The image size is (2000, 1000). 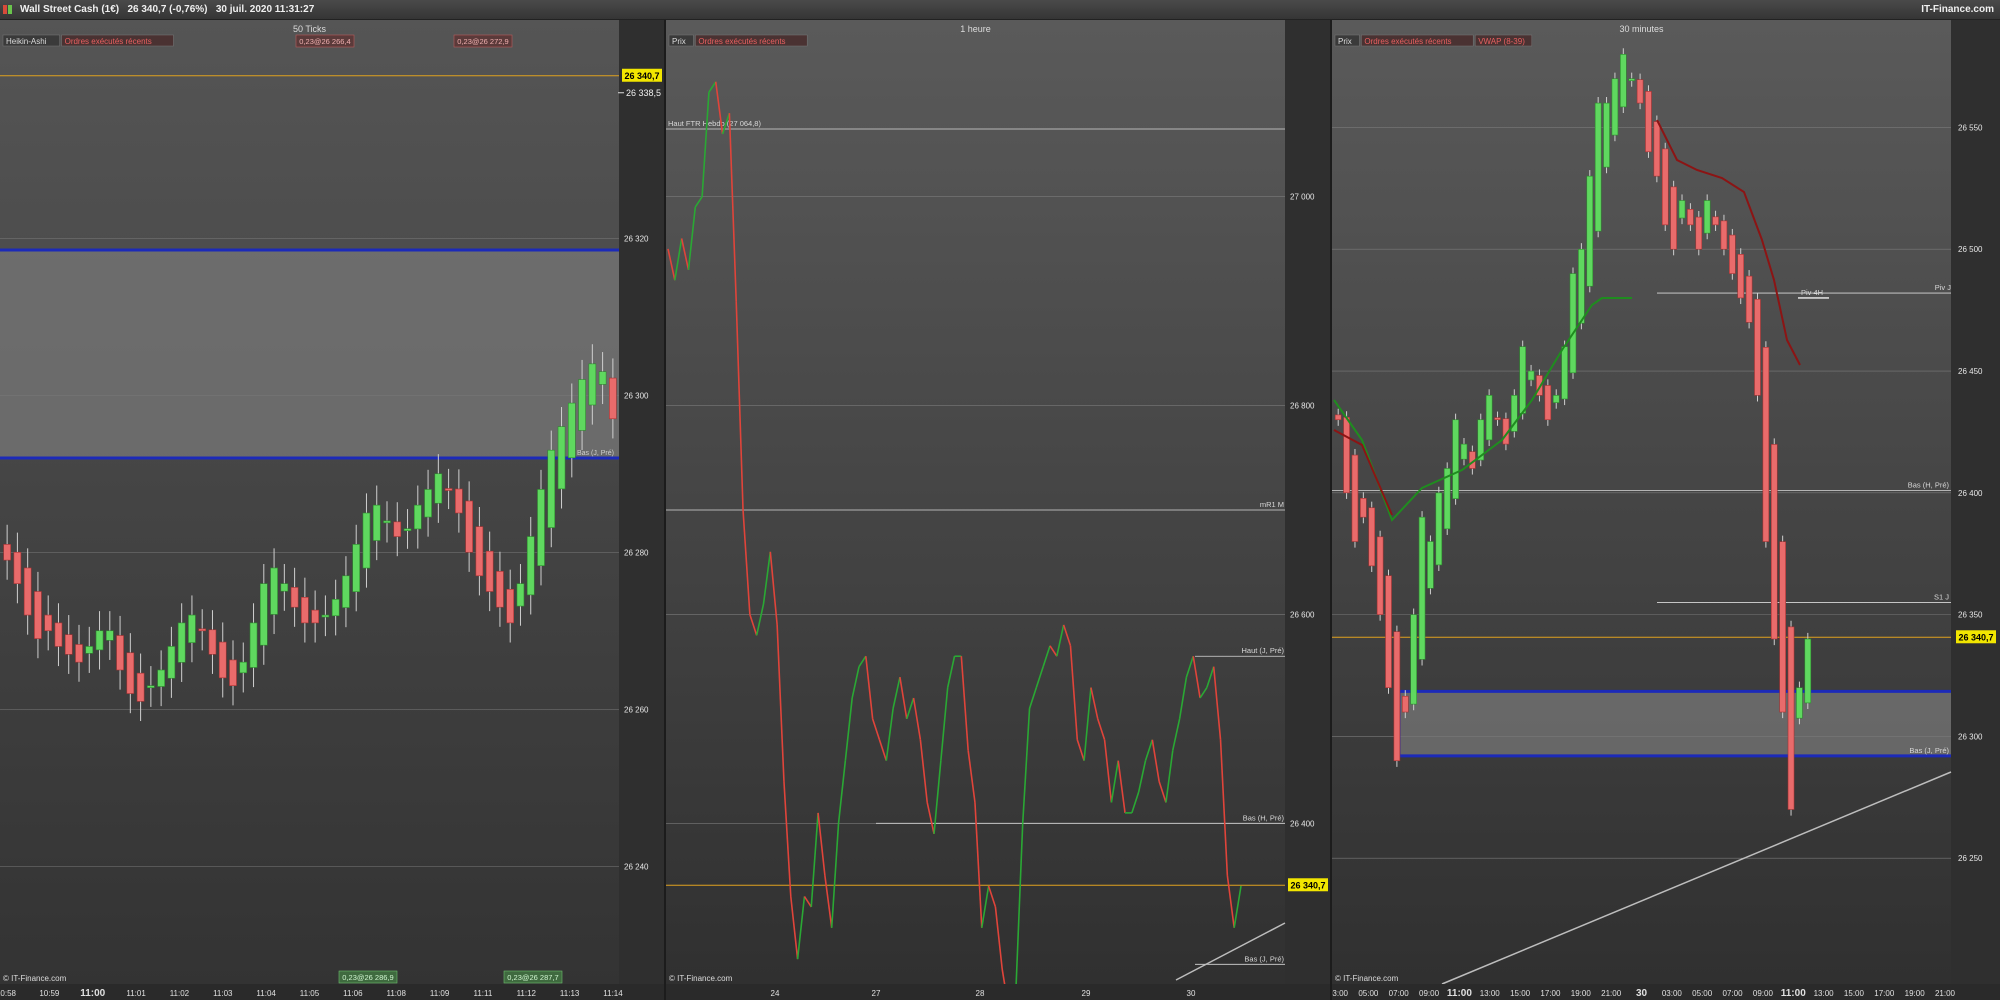 What do you see at coordinates (1854, 993) in the screenshot?
I see `x-tick-label: 15:00` at bounding box center [1854, 993].